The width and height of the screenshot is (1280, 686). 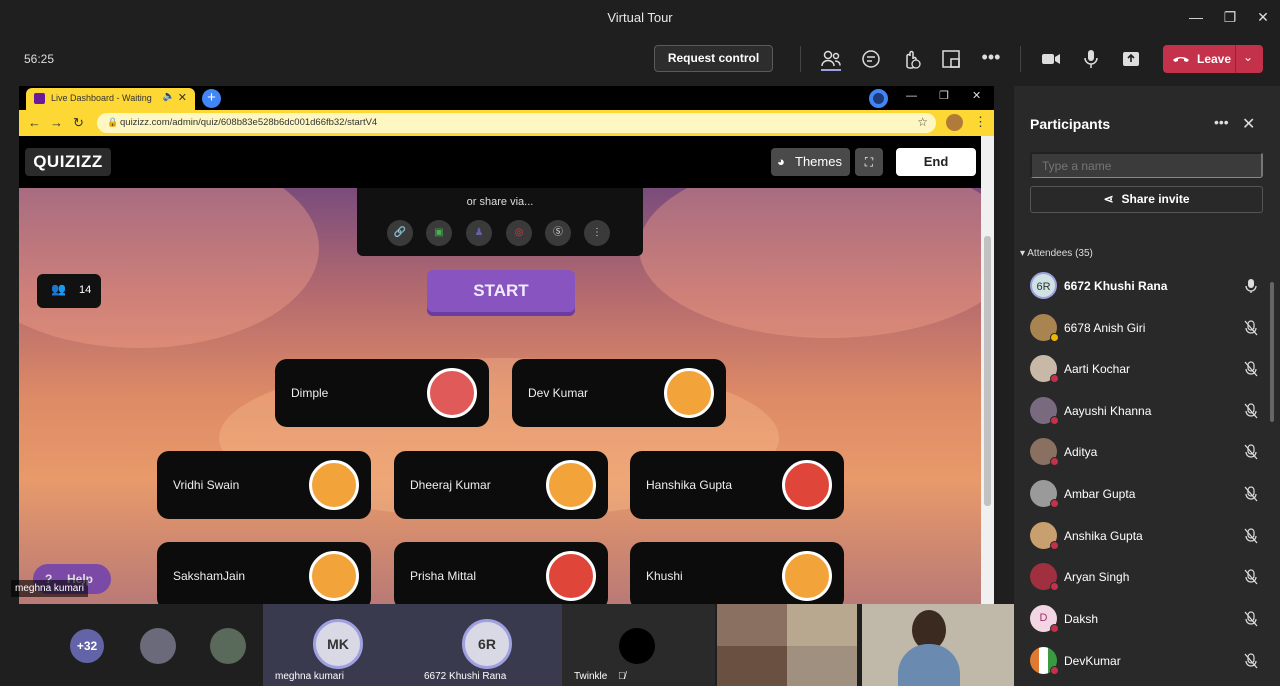 I want to click on tile-name: meghna kumari, so click(x=309, y=676).